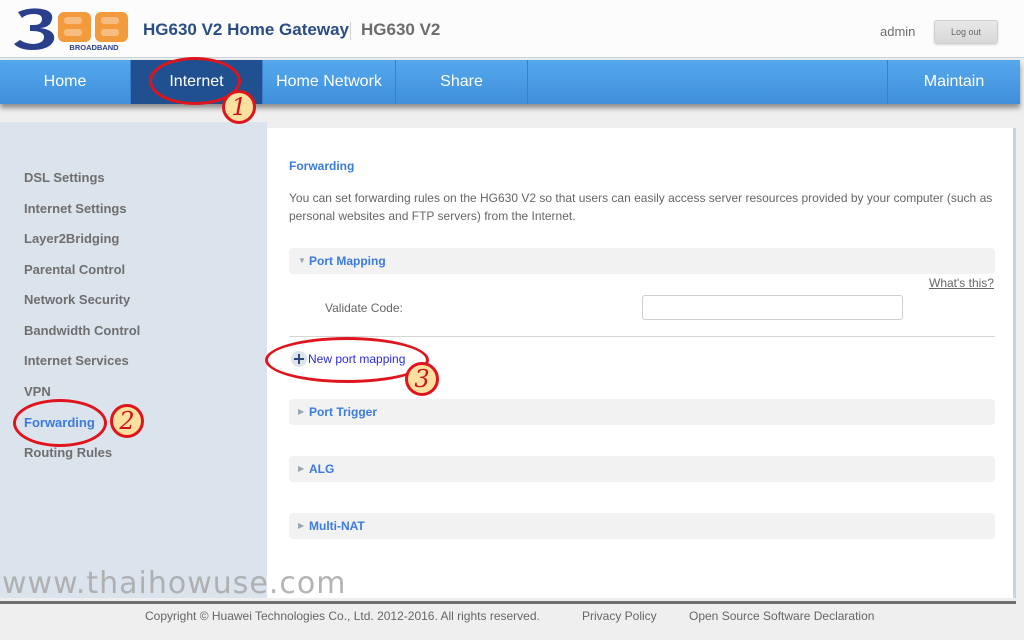 The height and width of the screenshot is (640, 1024). What do you see at coordinates (898, 31) in the screenshot?
I see `username: admin` at bounding box center [898, 31].